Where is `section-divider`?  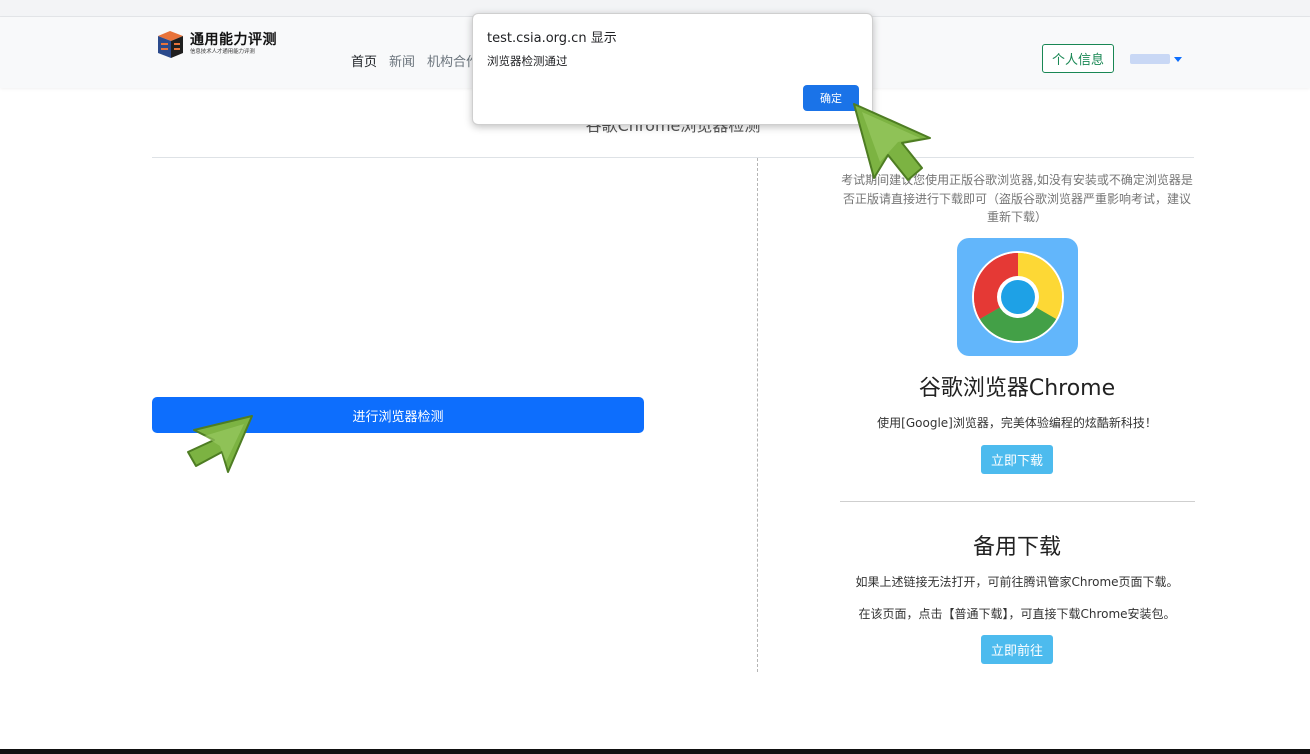 section-divider is located at coordinates (1017, 501).